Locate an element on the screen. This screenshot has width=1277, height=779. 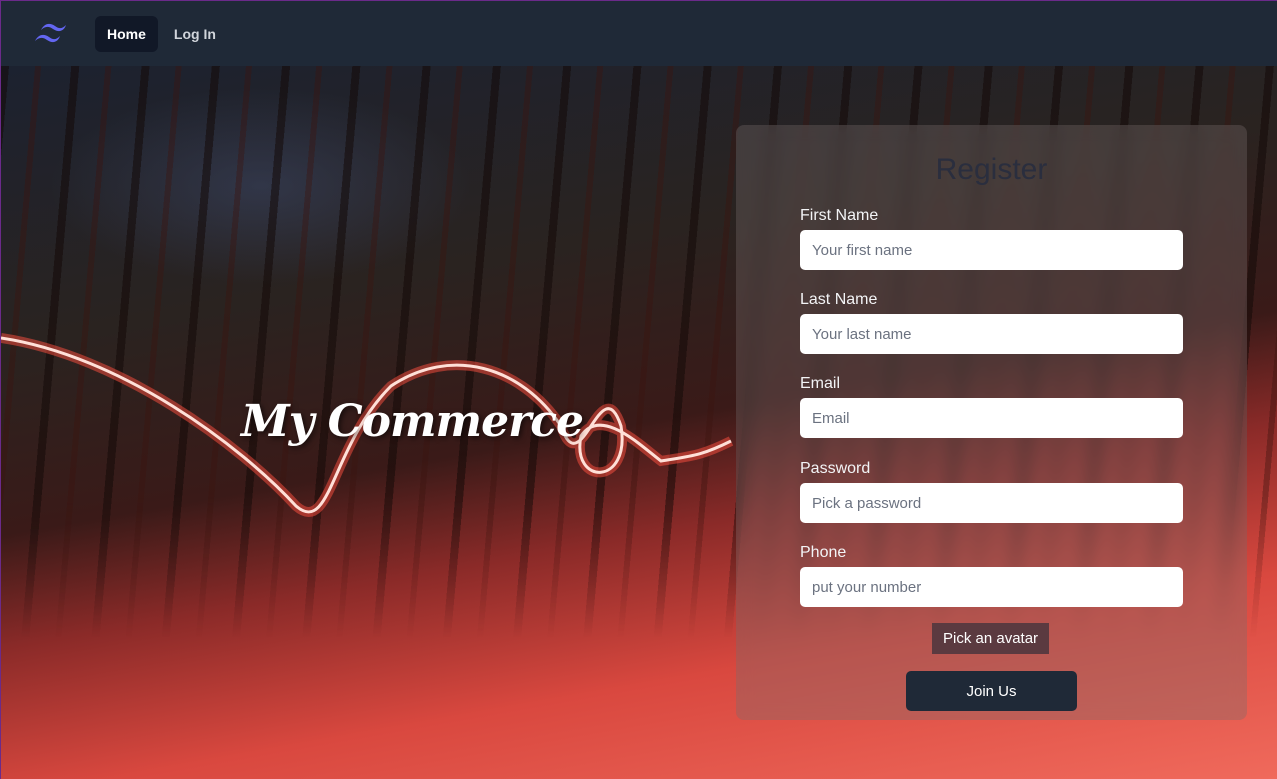
join-us-button: Join Us is located at coordinates (991, 691).